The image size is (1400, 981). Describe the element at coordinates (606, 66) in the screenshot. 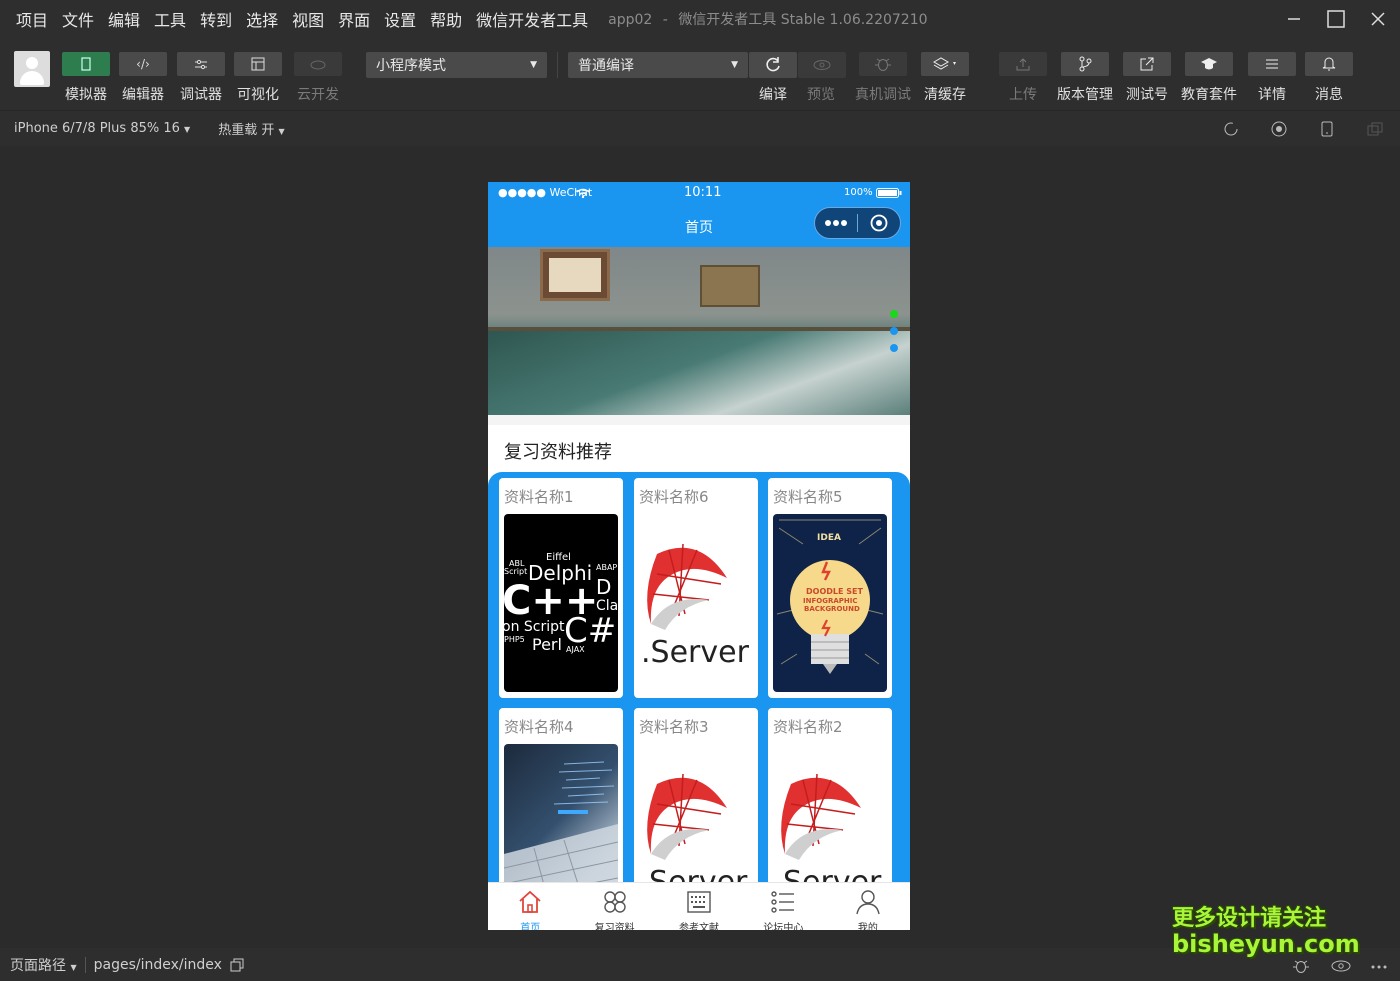

I see `compile-select-value: 普通编译` at that location.